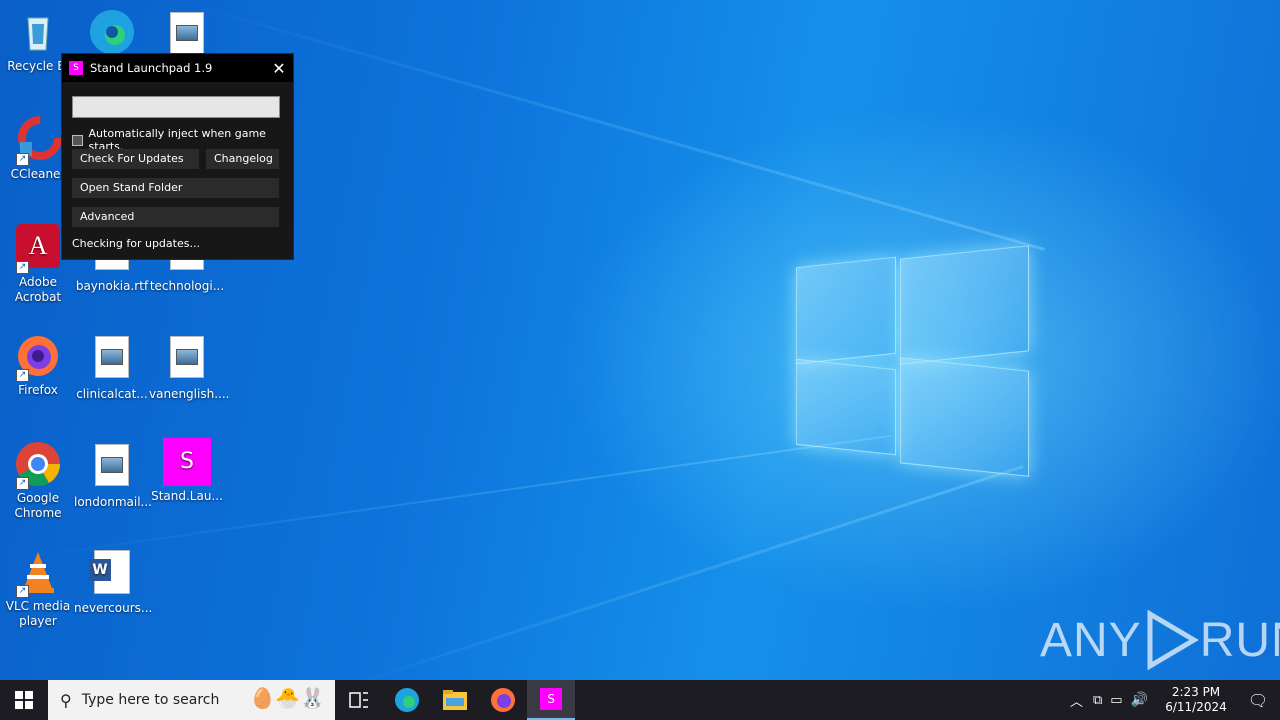  Describe the element at coordinates (1196, 692) in the screenshot. I see `clock-time: 2:23 PM` at that location.